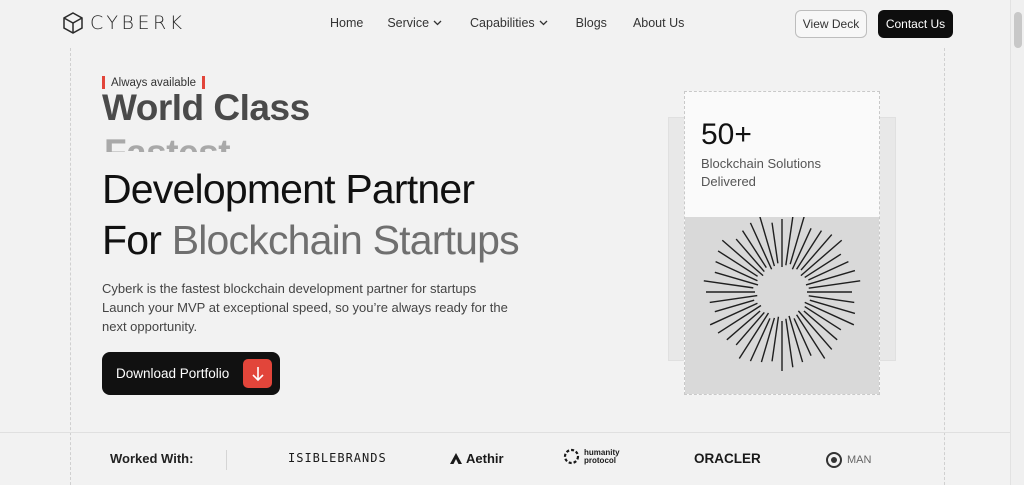 This screenshot has width=1024, height=485. I want to click on nav-blogs: Blogs, so click(591, 23).